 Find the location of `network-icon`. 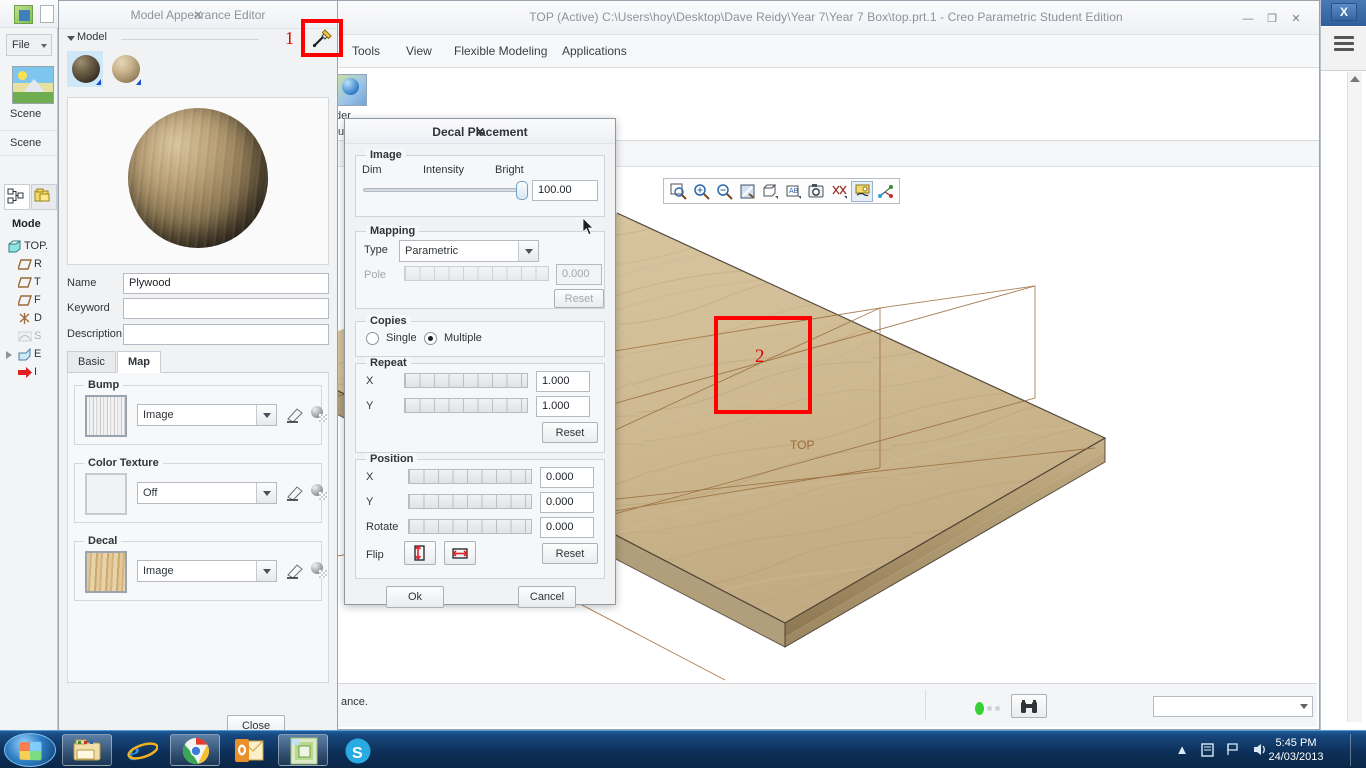

network-icon is located at coordinates (1234, 750).